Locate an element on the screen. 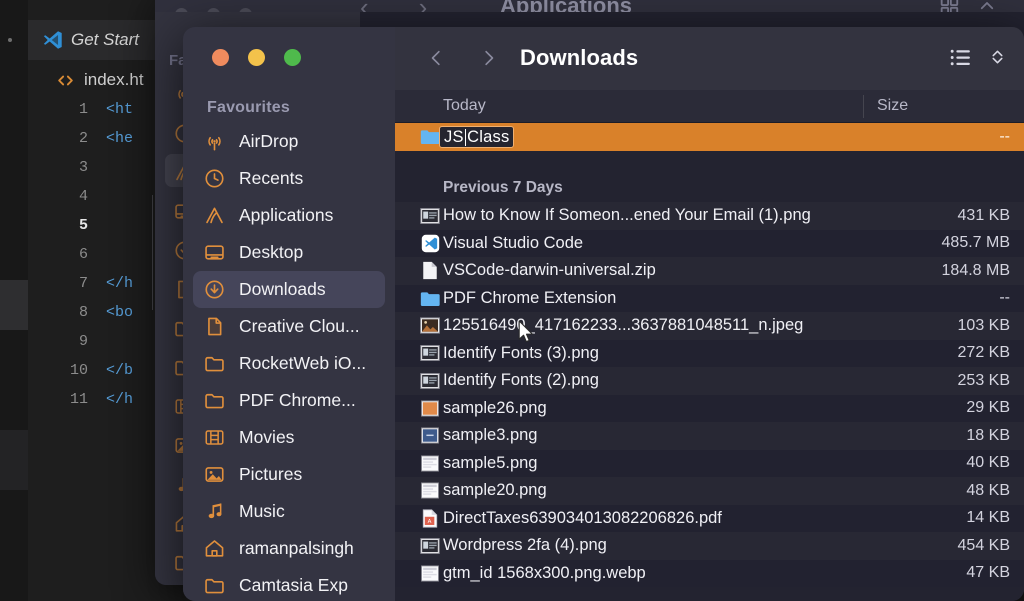 Image resolution: width=1024 pixels, height=601 pixels. table-row: sample26.png 29 KB is located at coordinates (709, 408).